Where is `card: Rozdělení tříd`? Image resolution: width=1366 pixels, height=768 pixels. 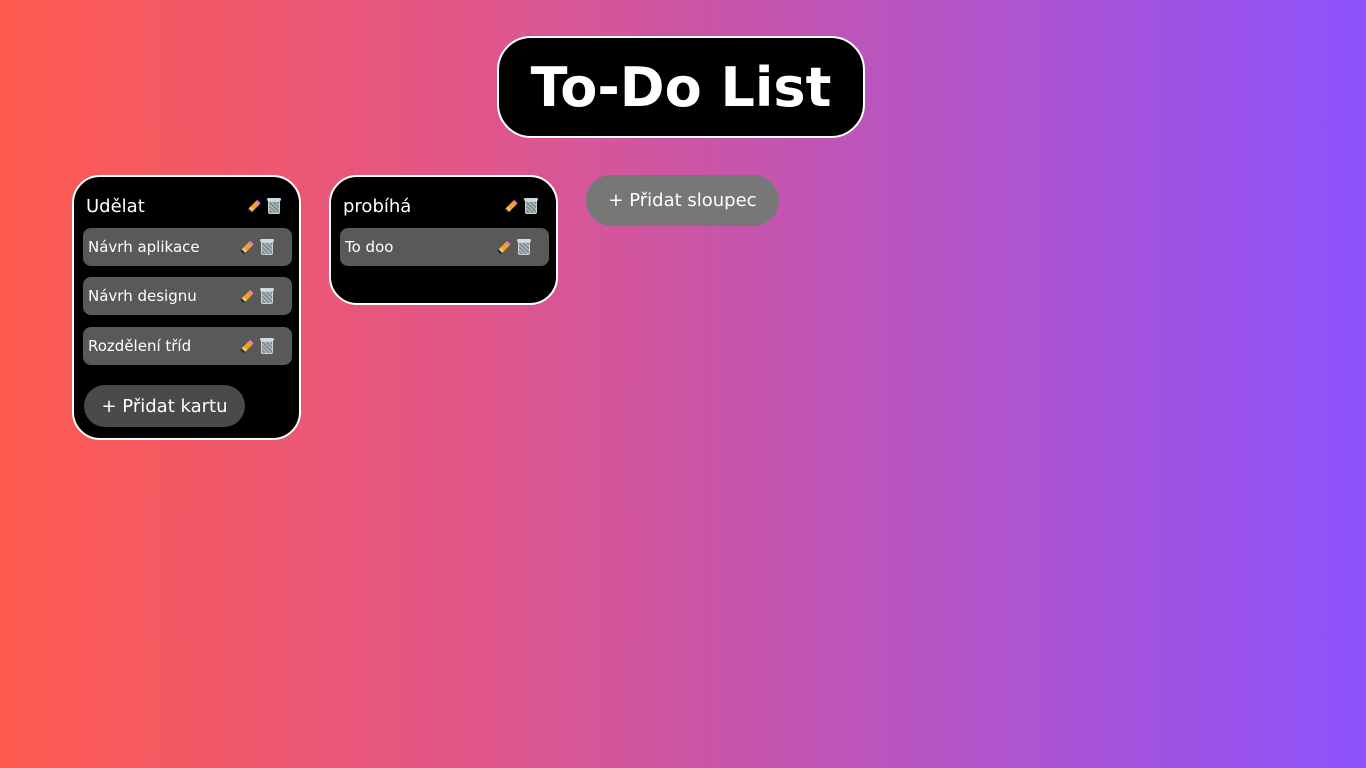
card: Rozdělení tříd is located at coordinates (187, 346).